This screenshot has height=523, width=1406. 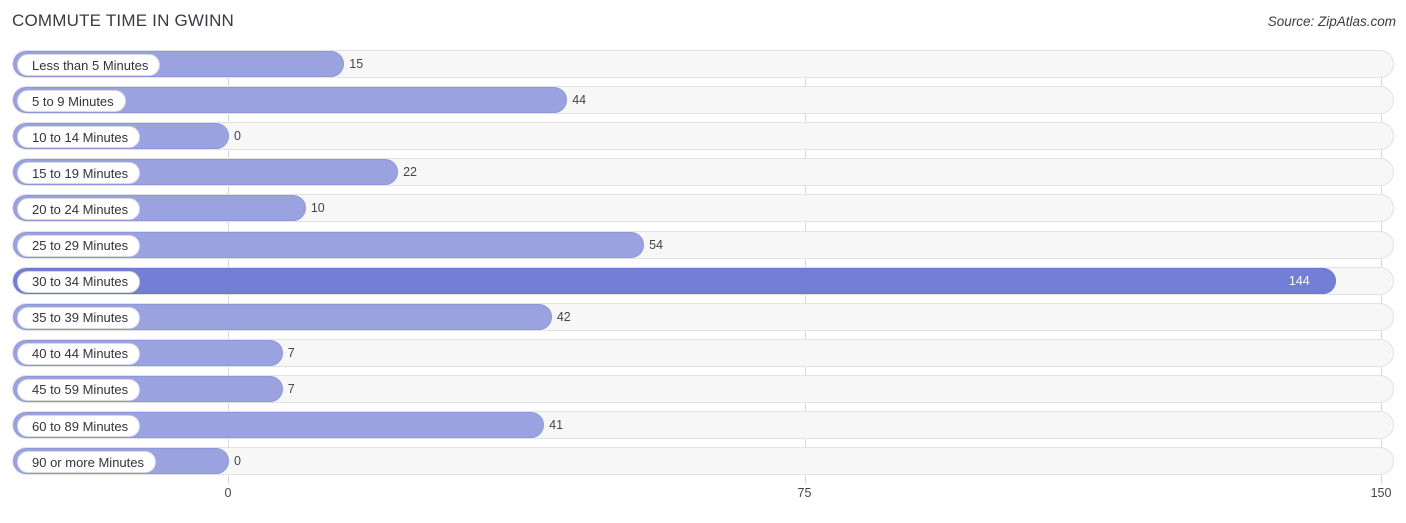 I want to click on category-label-text: 30 to 34 Minutes, so click(x=80, y=282).